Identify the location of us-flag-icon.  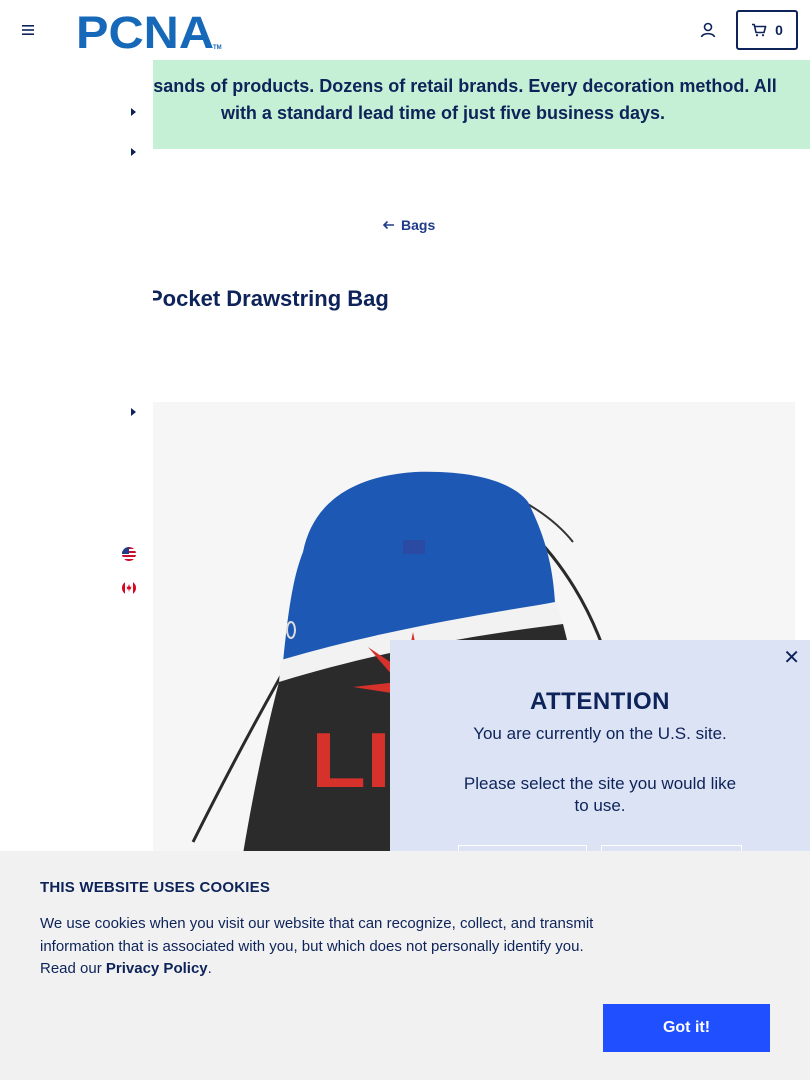
(129, 554).